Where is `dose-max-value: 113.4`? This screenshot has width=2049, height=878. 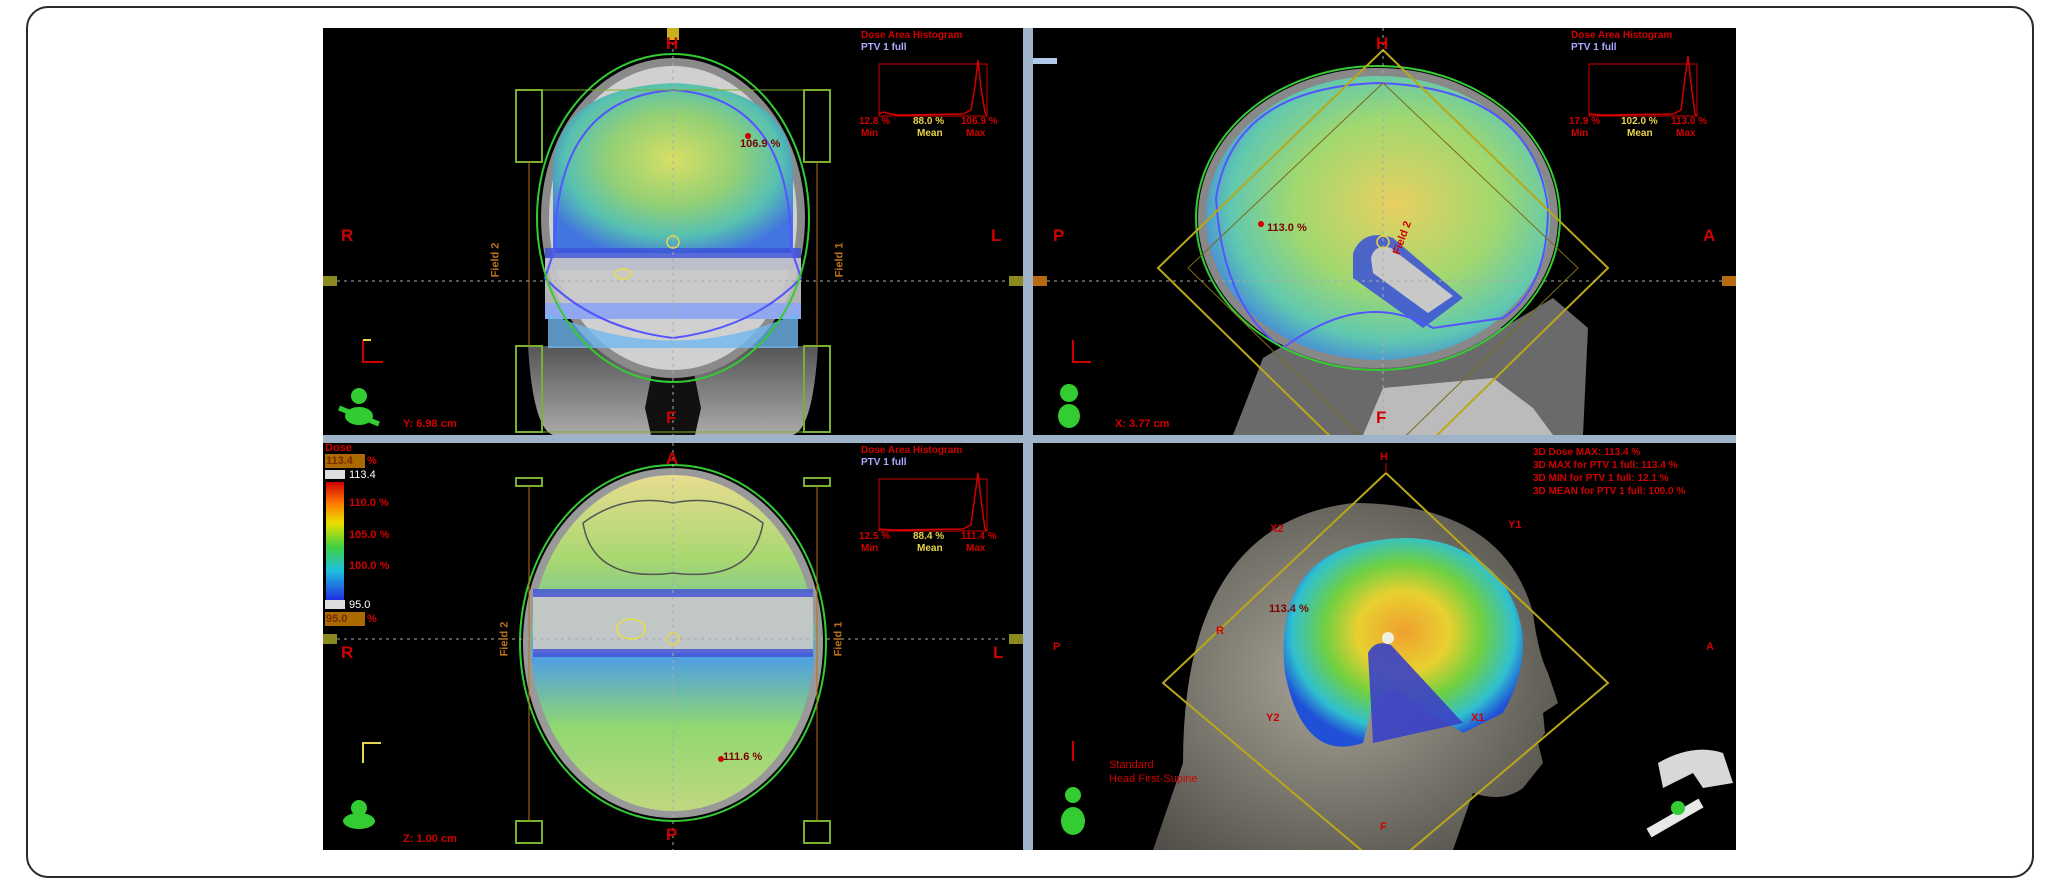 dose-max-value: 113.4 is located at coordinates (362, 475).